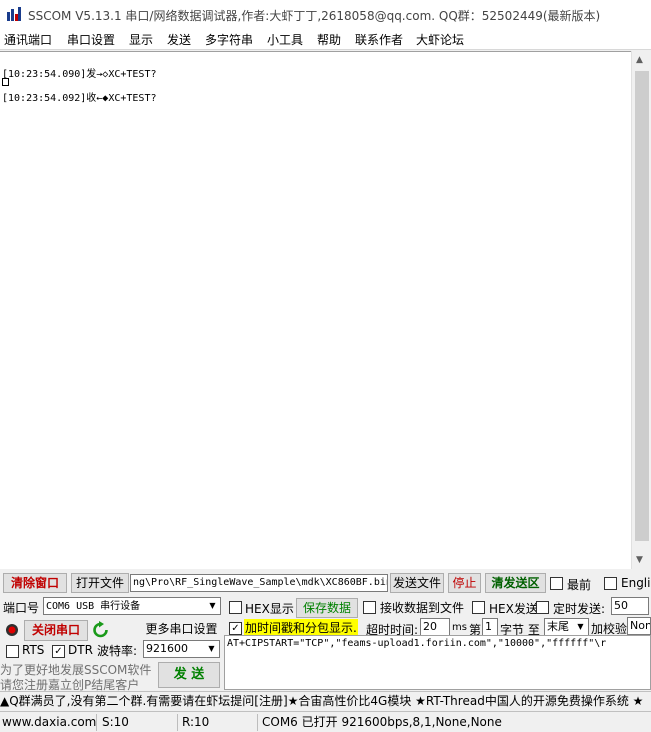 Image resolution: width=651 pixels, height=732 pixels. I want to click on rts-checkbox, so click(12, 651).